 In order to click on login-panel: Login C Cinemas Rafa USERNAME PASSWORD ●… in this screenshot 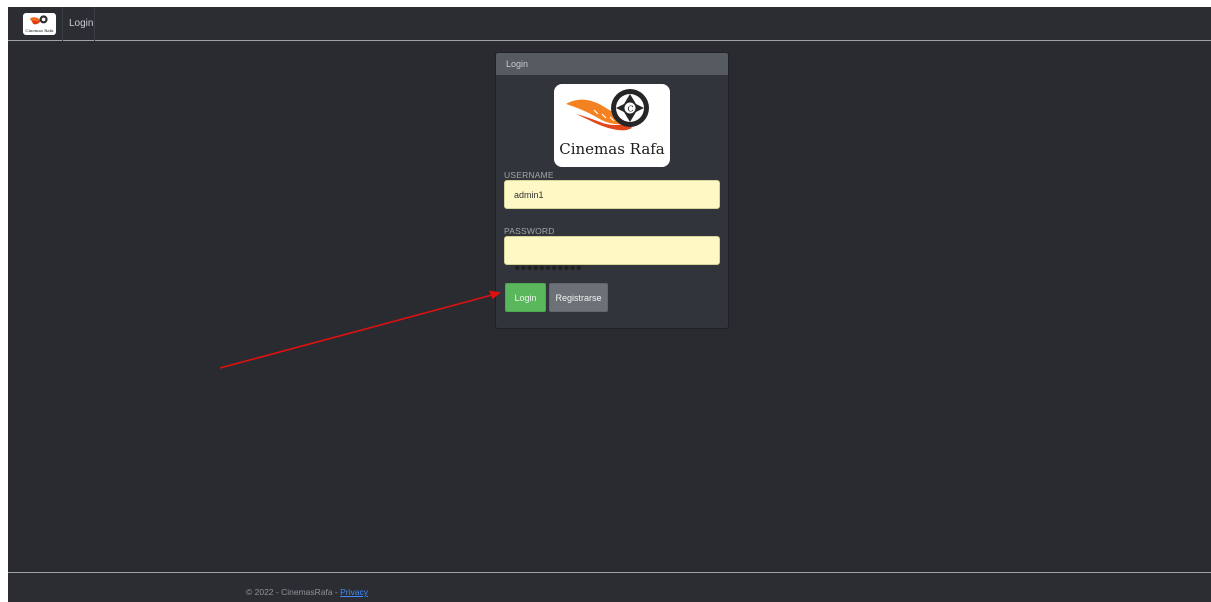, I will do `click(612, 190)`.